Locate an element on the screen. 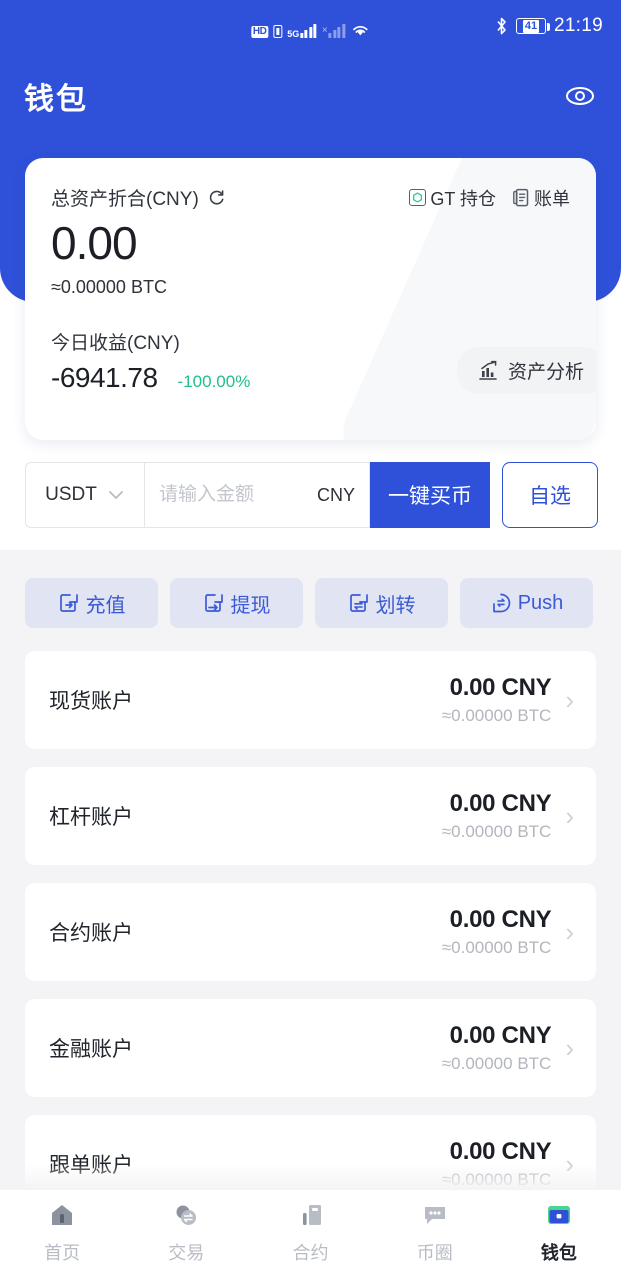 Image resolution: width=621 pixels, height=1280 pixels. total-balance-btc: ≈0.00000 BTC is located at coordinates (109, 287).